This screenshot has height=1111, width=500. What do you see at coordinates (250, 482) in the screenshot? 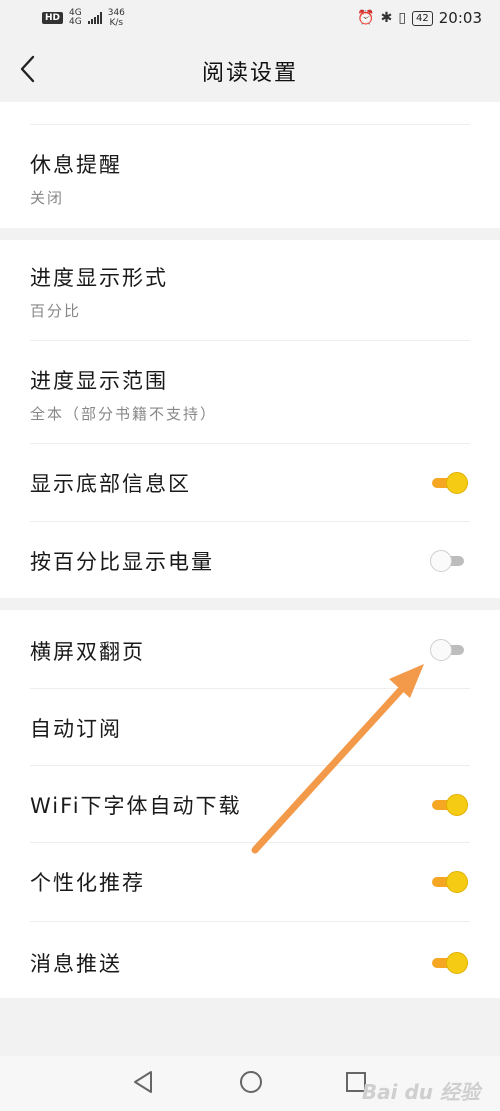
I see `setting-show-footer: 显示底部信息区` at bounding box center [250, 482].